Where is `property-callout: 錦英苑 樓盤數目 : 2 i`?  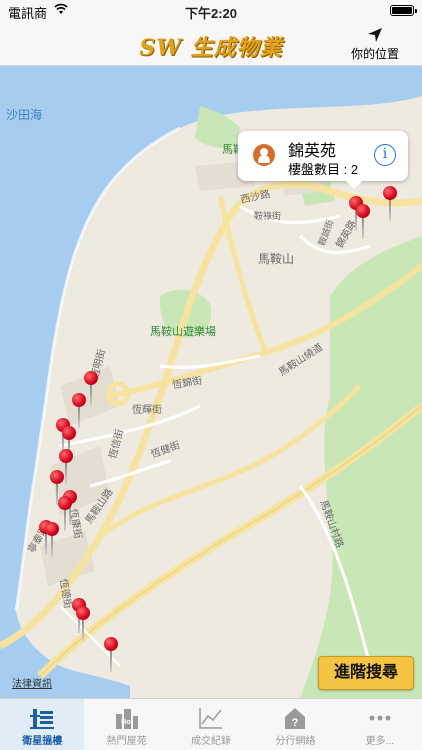 property-callout: 錦英苑 樓盤數目 : 2 i is located at coordinates (323, 160).